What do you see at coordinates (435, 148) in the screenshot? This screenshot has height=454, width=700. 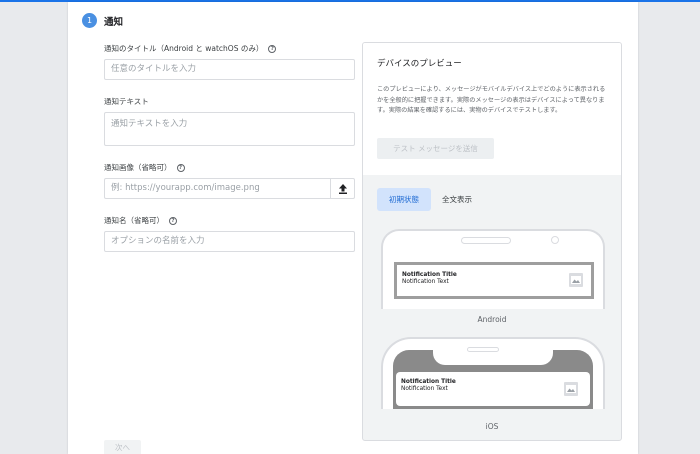 I see `send-test-message-button: テスト メッセージを送信` at bounding box center [435, 148].